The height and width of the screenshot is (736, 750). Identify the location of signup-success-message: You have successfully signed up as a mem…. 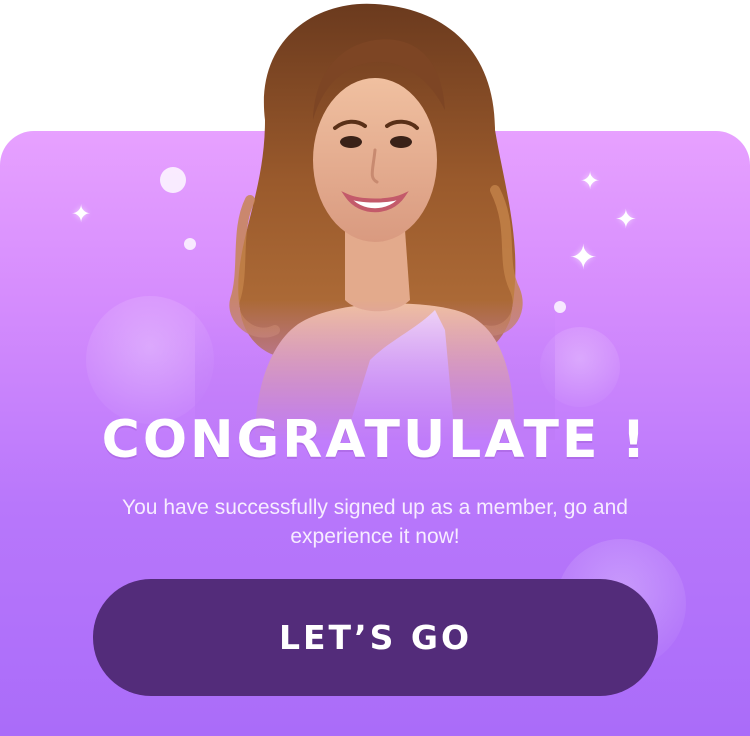
(375, 522).